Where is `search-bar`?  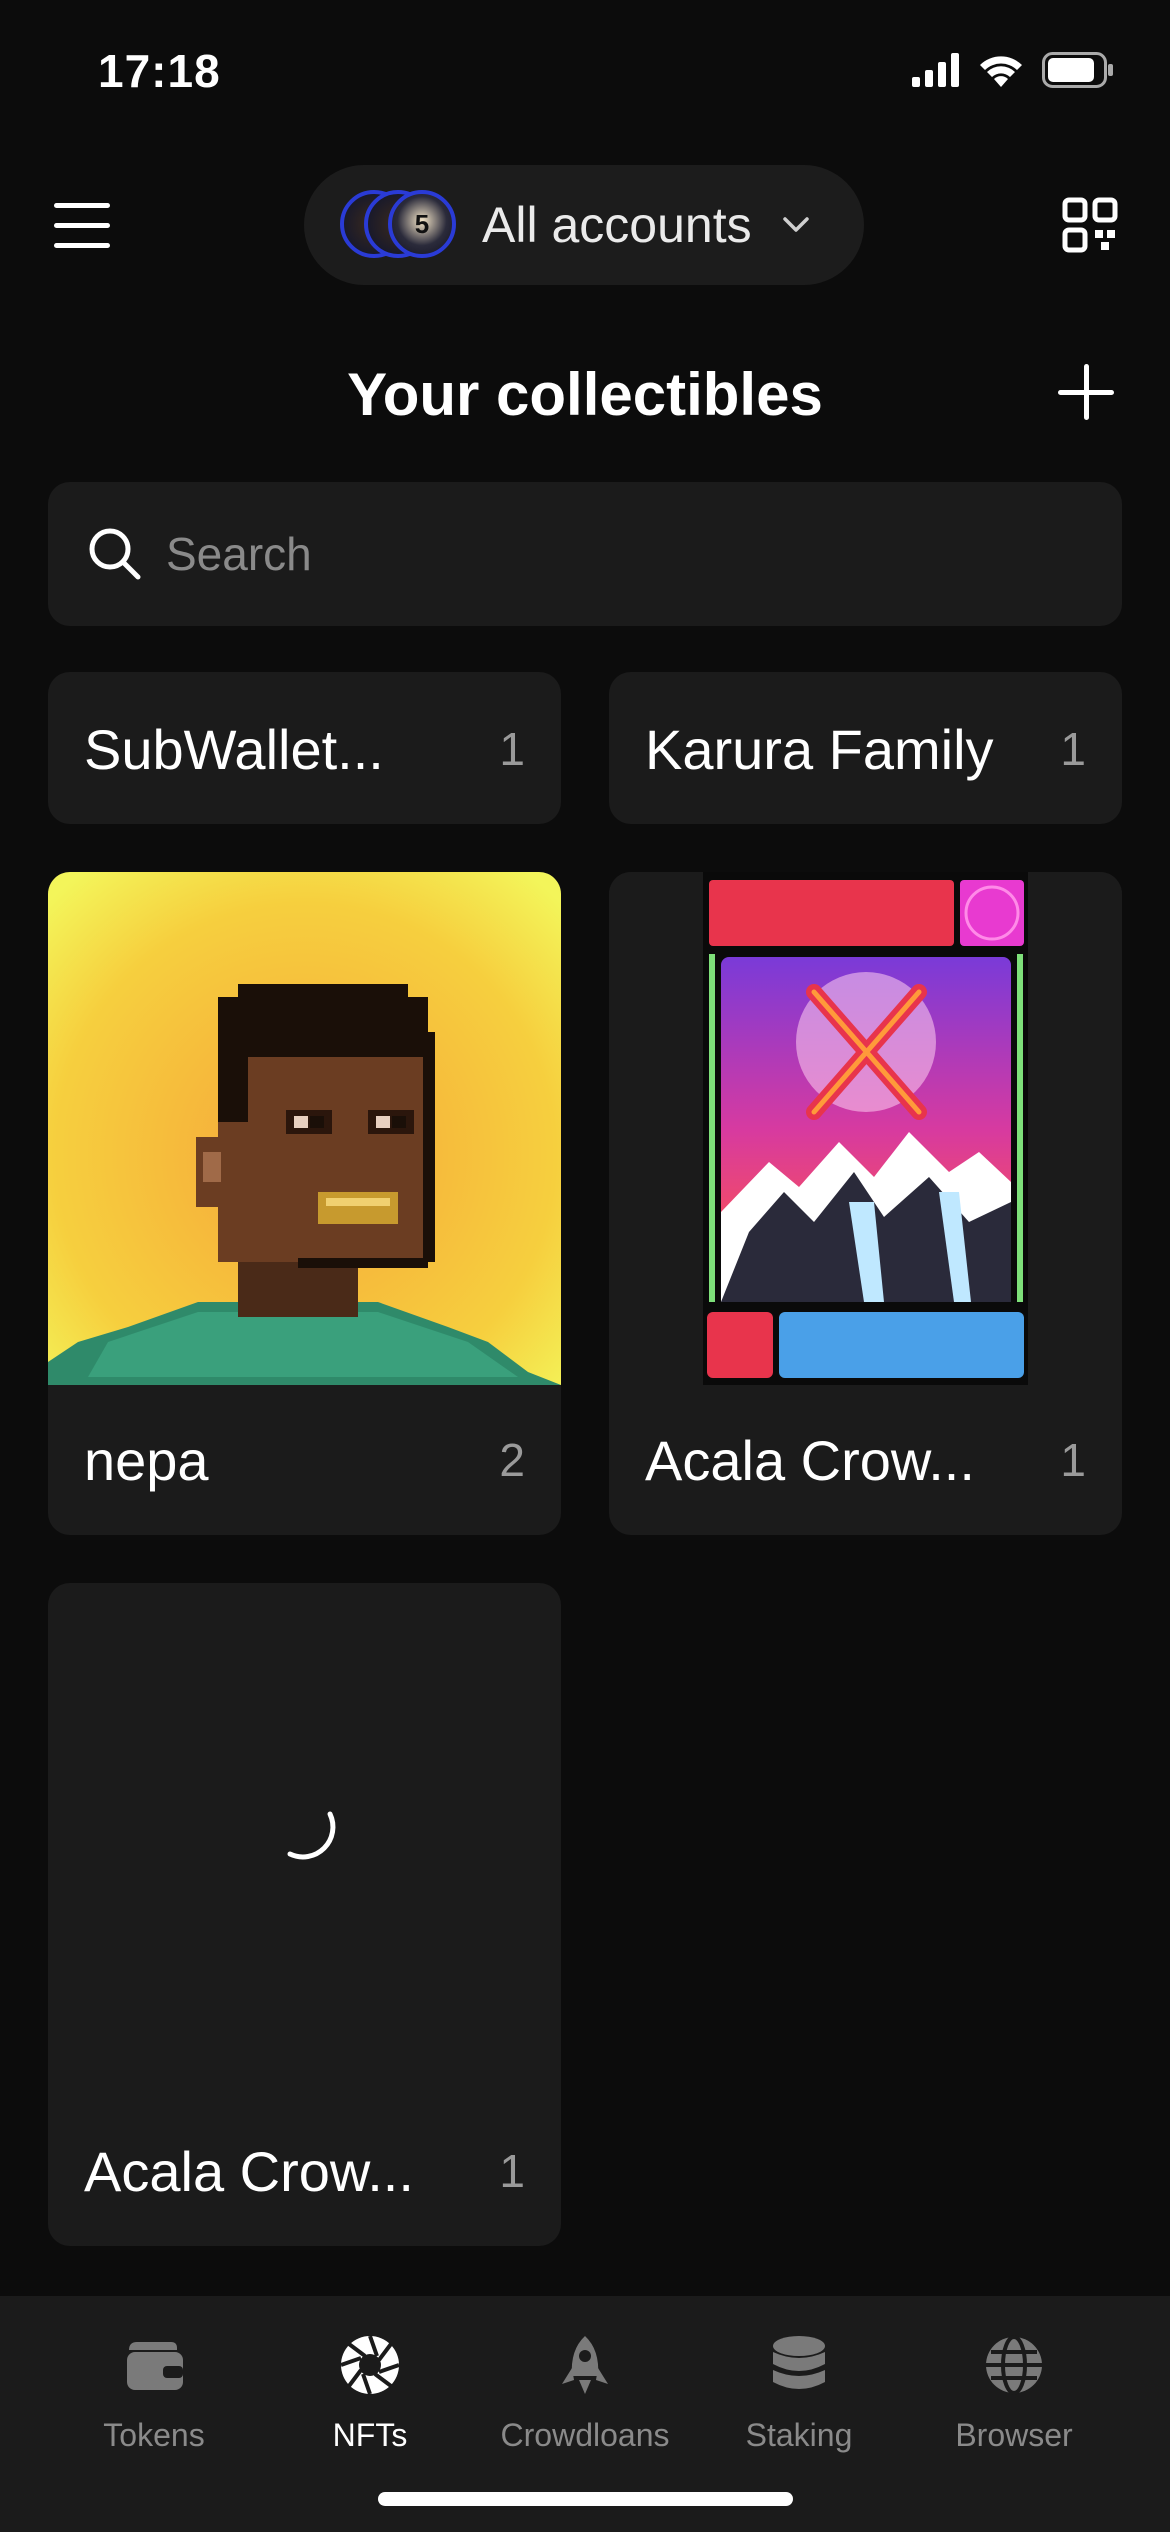
search-bar is located at coordinates (585, 554).